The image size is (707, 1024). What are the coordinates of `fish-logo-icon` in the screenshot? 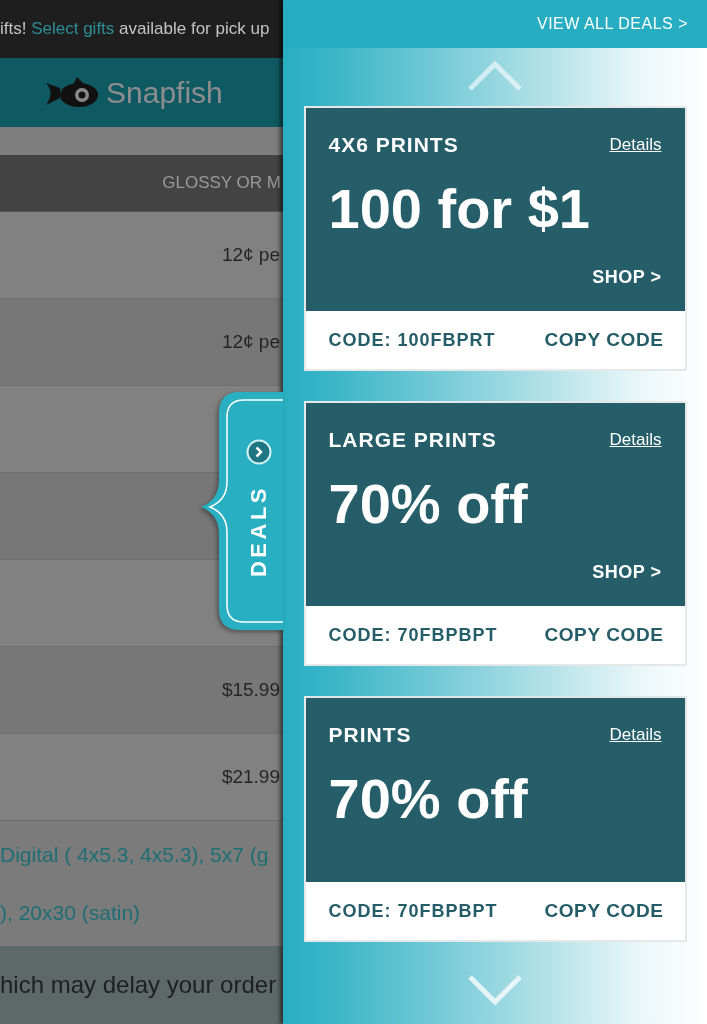 It's located at (72, 92).